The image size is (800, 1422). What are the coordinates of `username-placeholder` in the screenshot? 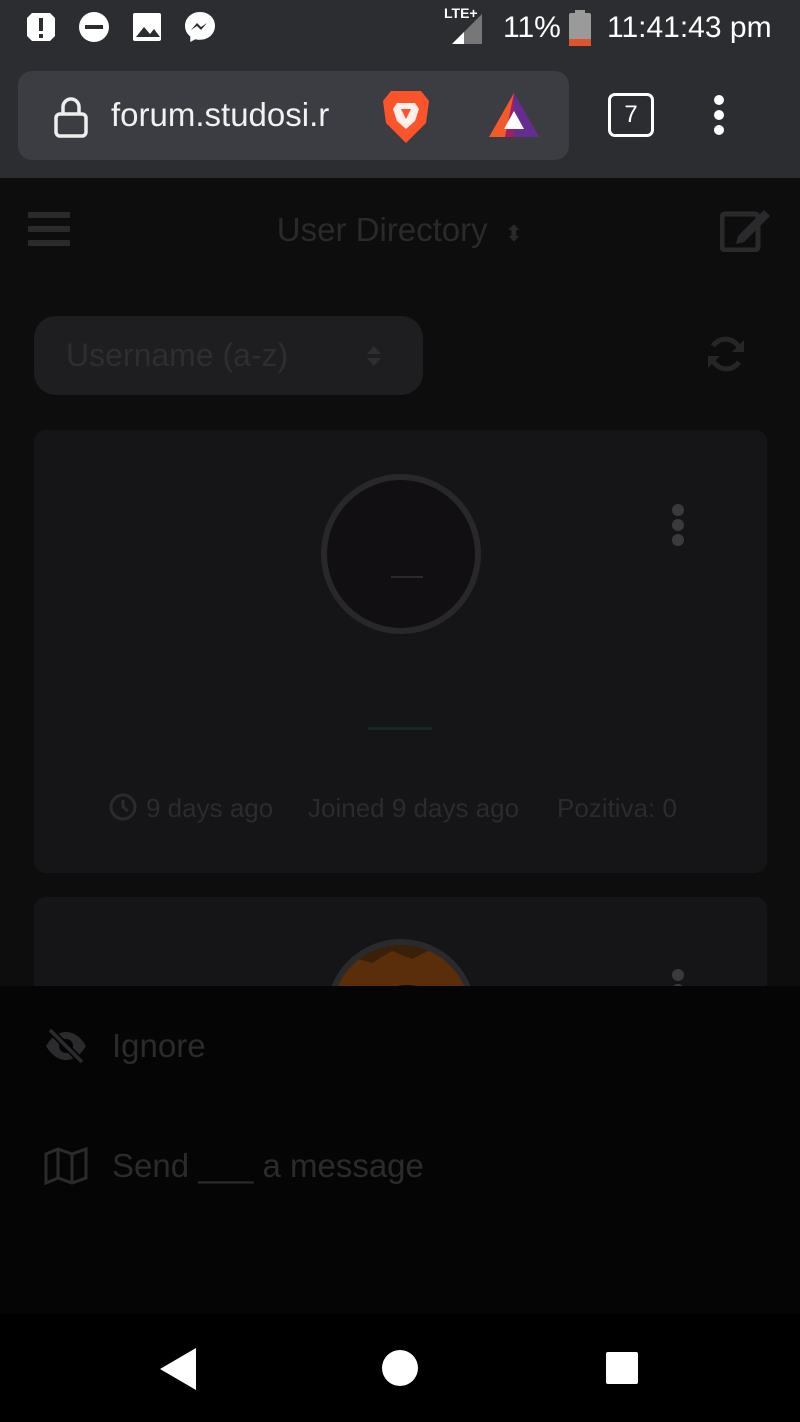 It's located at (400, 728).